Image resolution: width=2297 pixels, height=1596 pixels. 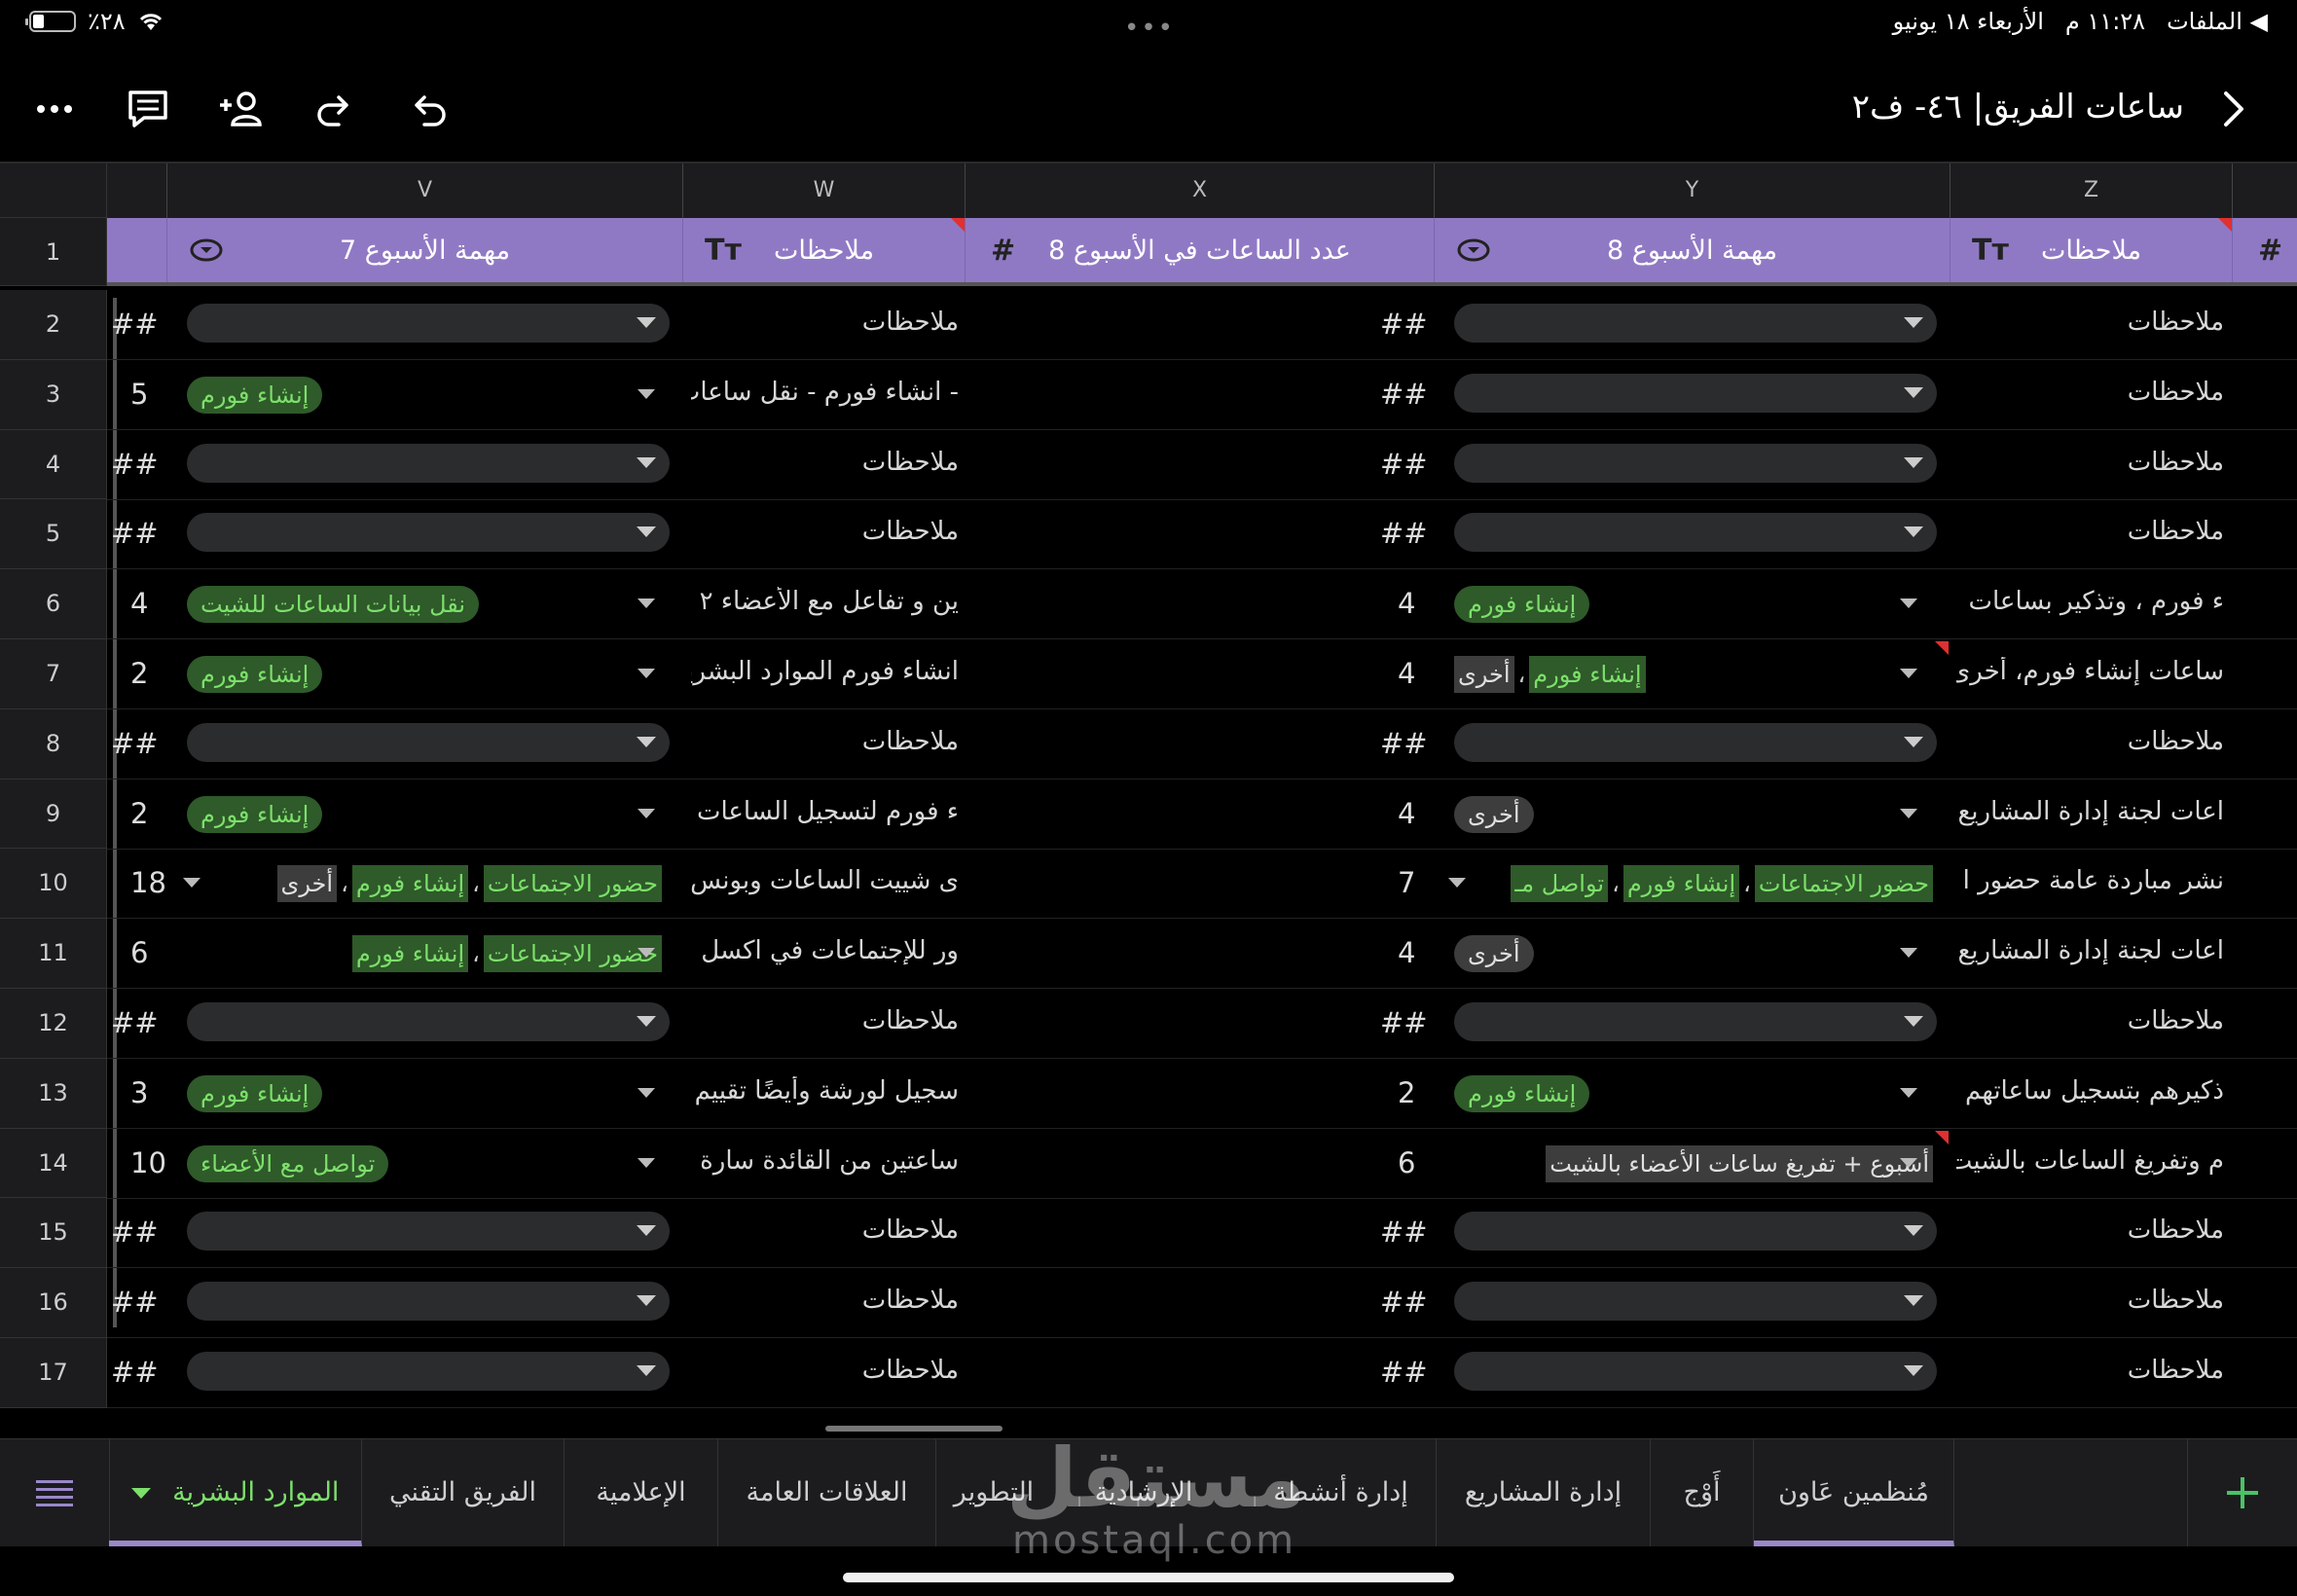 I want to click on week7-hours-cell: 5, so click(x=139, y=395).